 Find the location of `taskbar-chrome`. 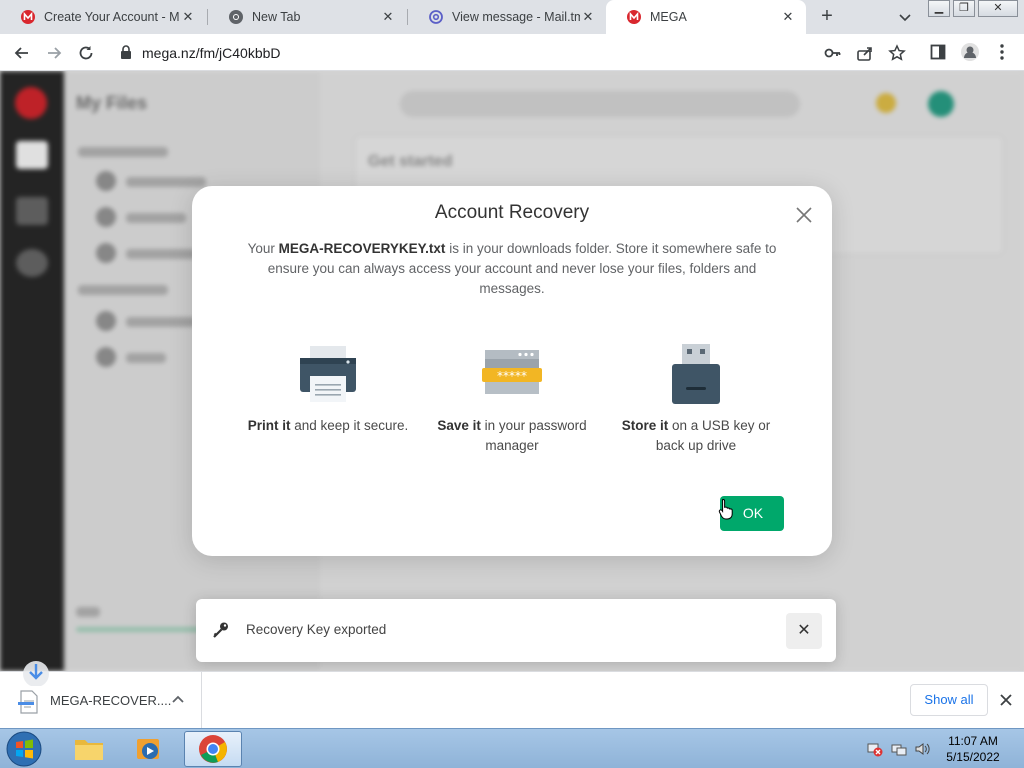

taskbar-chrome is located at coordinates (213, 749).